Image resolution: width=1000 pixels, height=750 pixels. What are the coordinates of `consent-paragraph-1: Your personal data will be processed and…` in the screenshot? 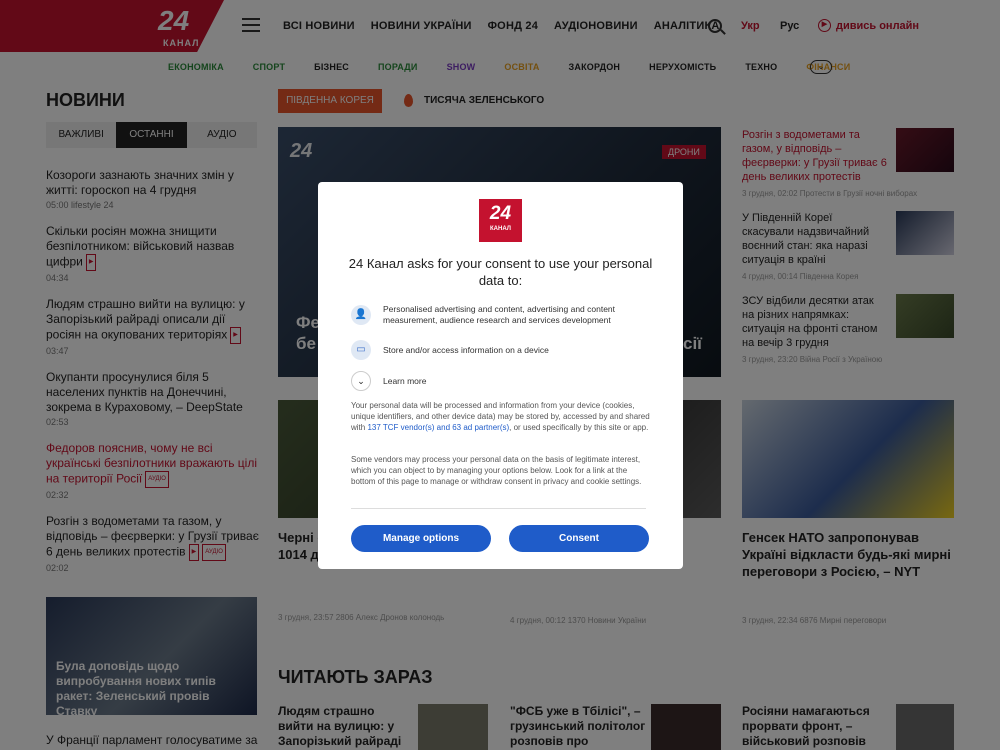 It's located at (501, 416).